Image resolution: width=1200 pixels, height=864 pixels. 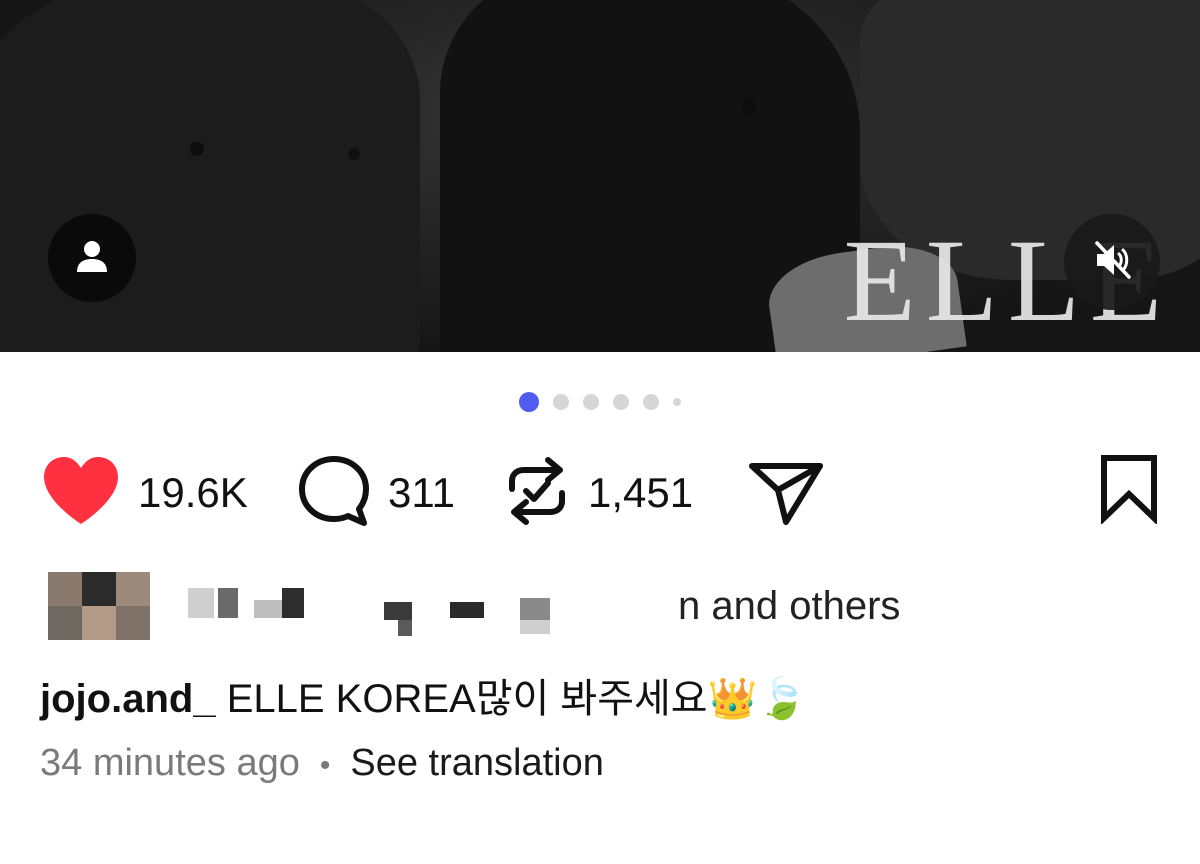 I want to click on person-icon, so click(x=92, y=258).